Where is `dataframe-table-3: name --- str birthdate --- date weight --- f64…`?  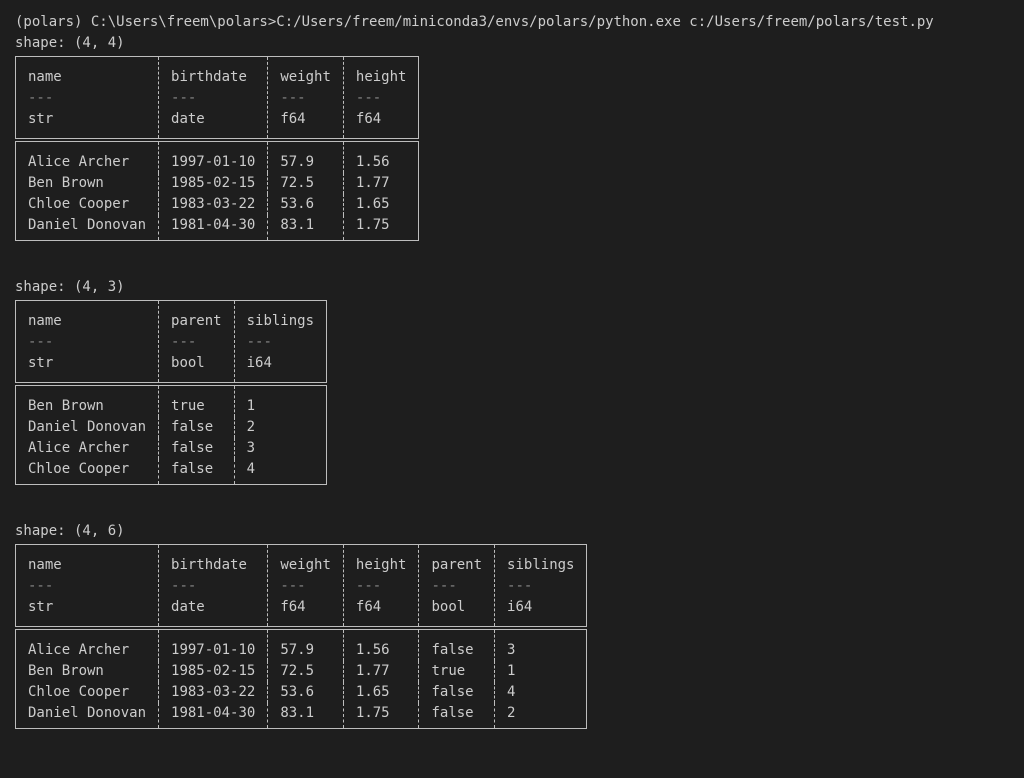 dataframe-table-3: name --- str birthdate --- date weight --- f64… is located at coordinates (301, 636).